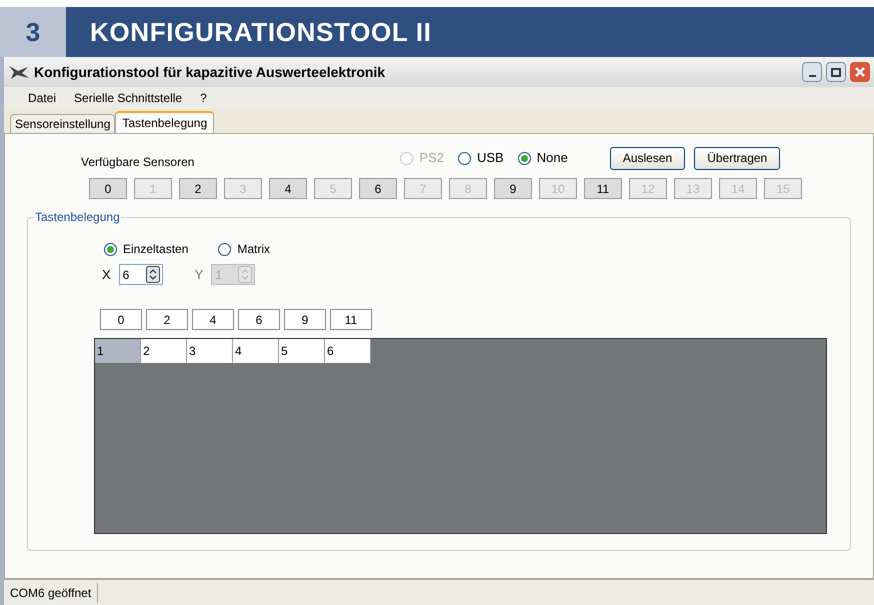 The height and width of the screenshot is (605, 874). What do you see at coordinates (19, 72) in the screenshot?
I see `app-icon` at bounding box center [19, 72].